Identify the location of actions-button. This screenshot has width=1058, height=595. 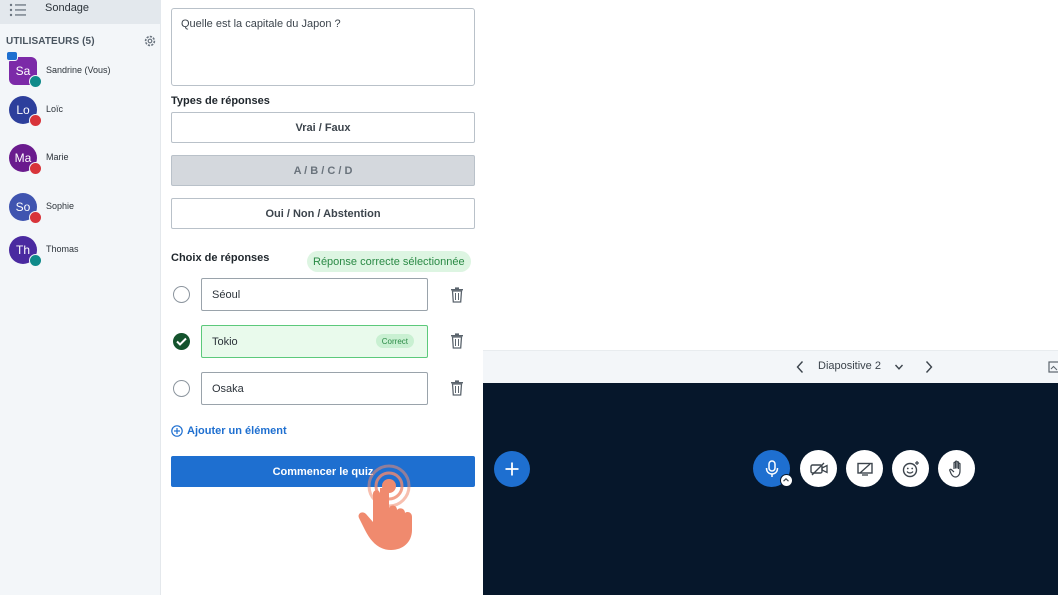
(512, 469).